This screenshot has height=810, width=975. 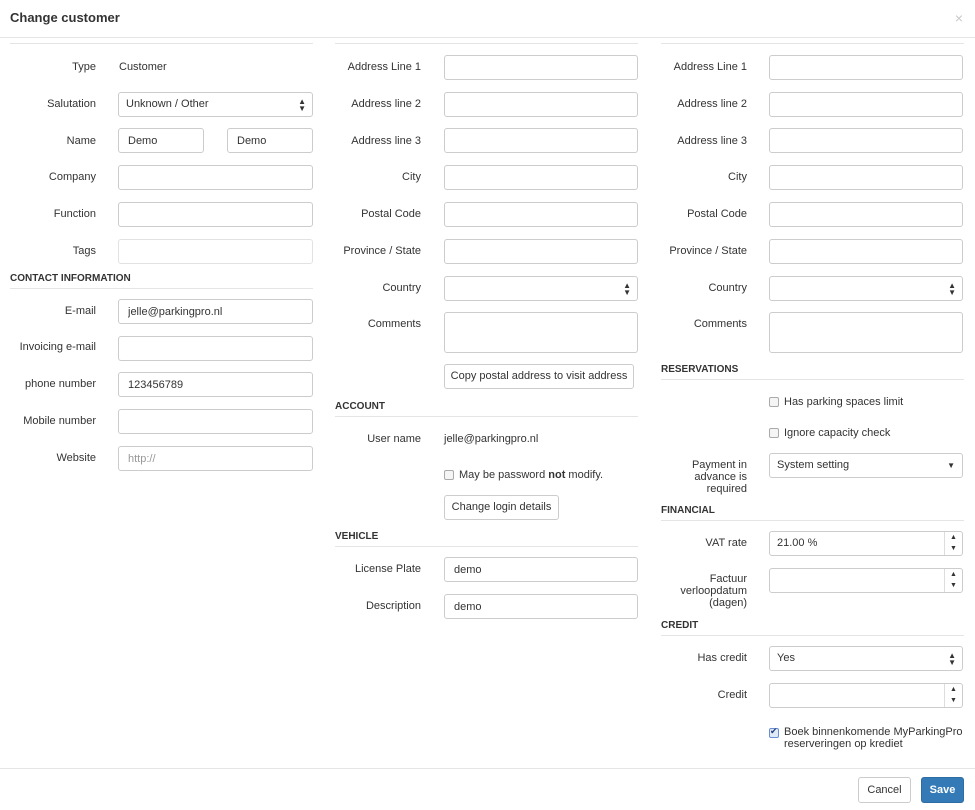 What do you see at coordinates (487, 789) in the screenshot?
I see `dialog-footer: Cancel Save` at bounding box center [487, 789].